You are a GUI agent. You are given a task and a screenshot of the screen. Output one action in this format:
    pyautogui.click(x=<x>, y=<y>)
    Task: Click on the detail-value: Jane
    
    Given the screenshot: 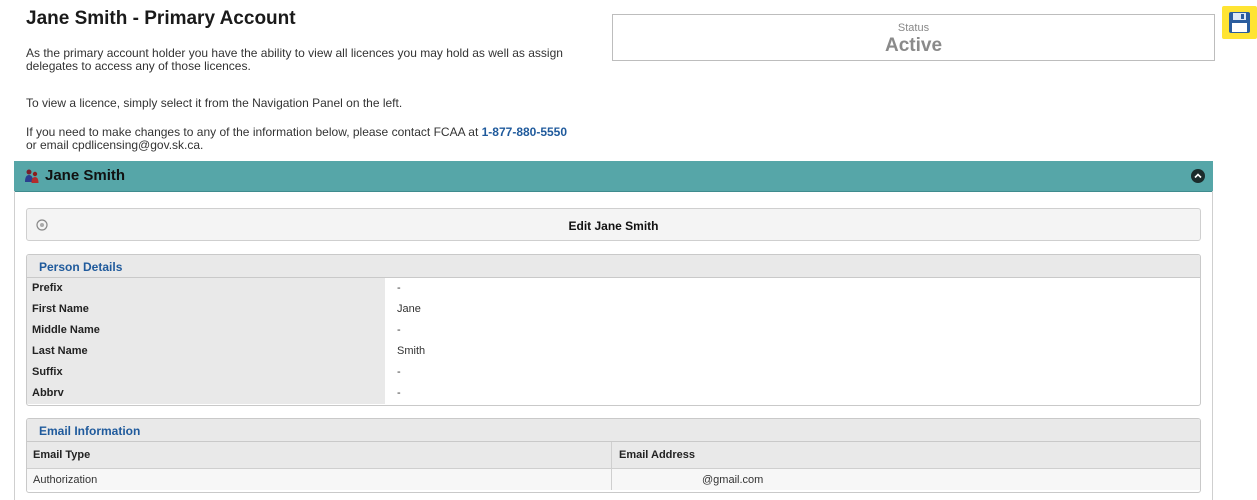 What is the action you would take?
    pyautogui.click(x=409, y=309)
    